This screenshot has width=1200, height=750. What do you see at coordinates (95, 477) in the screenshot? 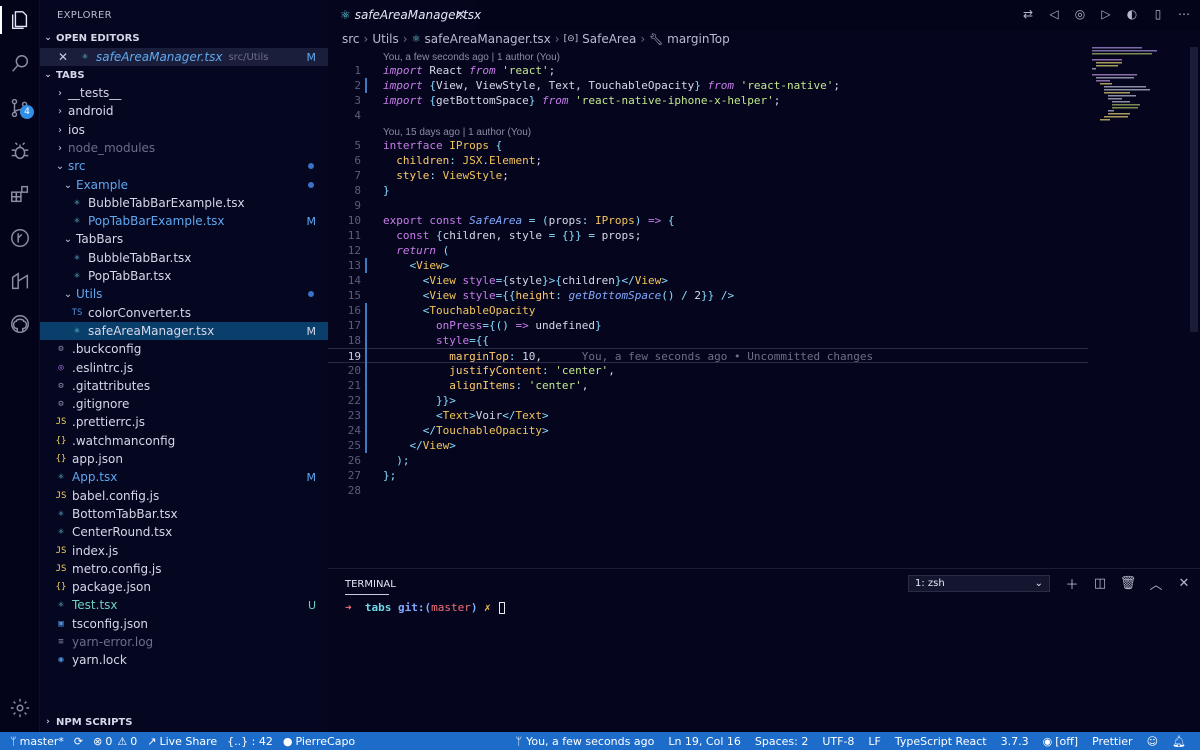
I see `tree-label: App.tsx` at bounding box center [95, 477].